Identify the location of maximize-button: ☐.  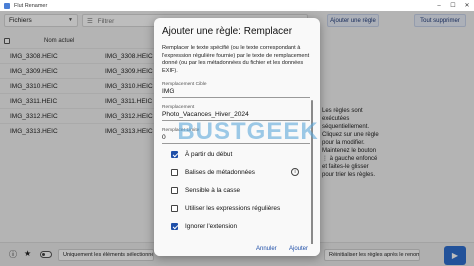
(453, 5).